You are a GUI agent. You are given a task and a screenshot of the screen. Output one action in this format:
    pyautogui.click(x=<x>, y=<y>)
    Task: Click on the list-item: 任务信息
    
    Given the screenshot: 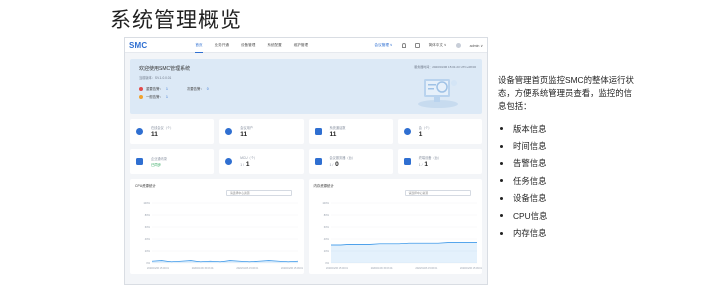 What is the action you would take?
    pyautogui.click(x=567, y=180)
    